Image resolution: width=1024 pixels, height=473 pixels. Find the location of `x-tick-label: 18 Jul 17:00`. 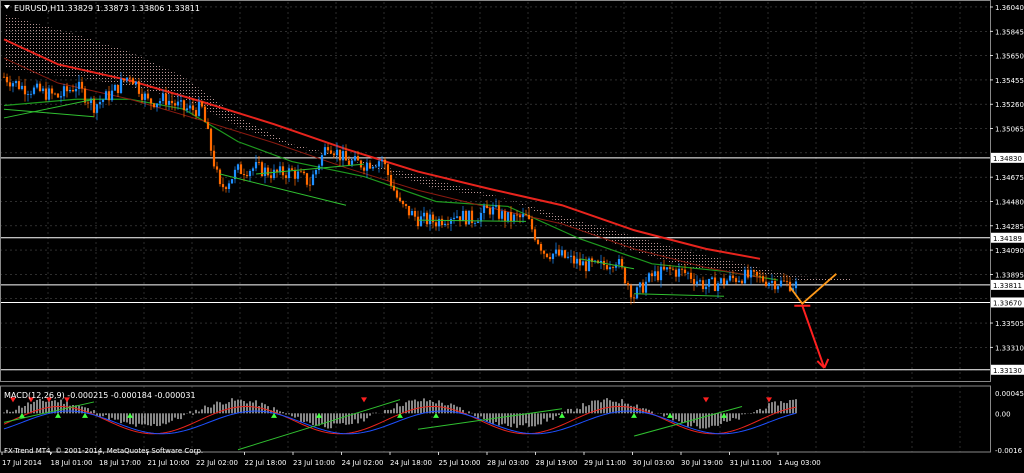

x-tick-label: 18 Jul 17:00 is located at coordinates (120, 463).